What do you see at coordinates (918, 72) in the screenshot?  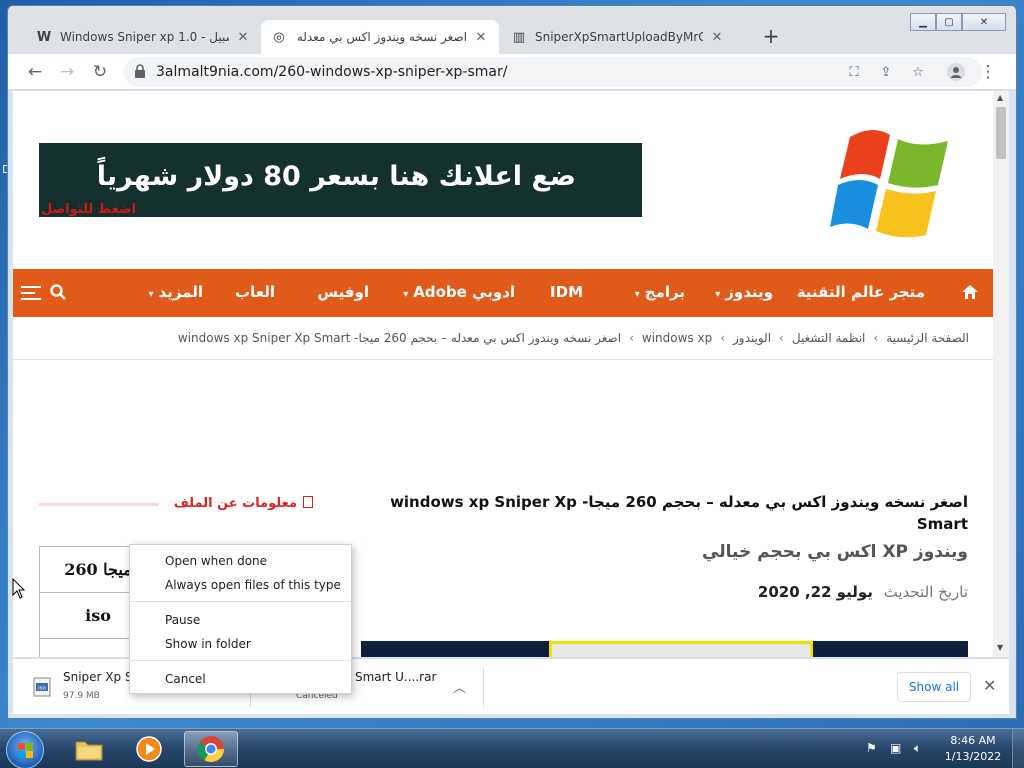 I see `bookmark-star-icon: ☆` at bounding box center [918, 72].